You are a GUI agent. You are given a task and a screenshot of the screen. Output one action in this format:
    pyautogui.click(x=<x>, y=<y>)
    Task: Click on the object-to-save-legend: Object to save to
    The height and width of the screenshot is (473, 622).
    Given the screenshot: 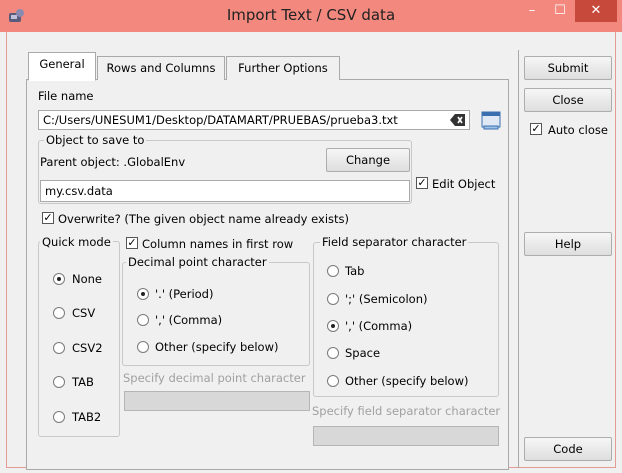 What is the action you would take?
    pyautogui.click(x=95, y=140)
    